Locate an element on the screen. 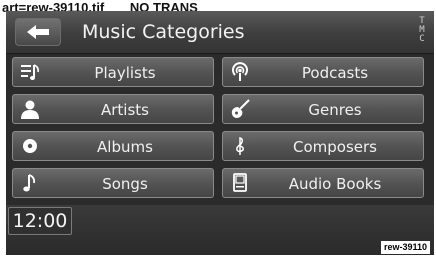 Image resolution: width=436 pixels, height=256 pixels. albums-label: Albums is located at coordinates (125, 147).